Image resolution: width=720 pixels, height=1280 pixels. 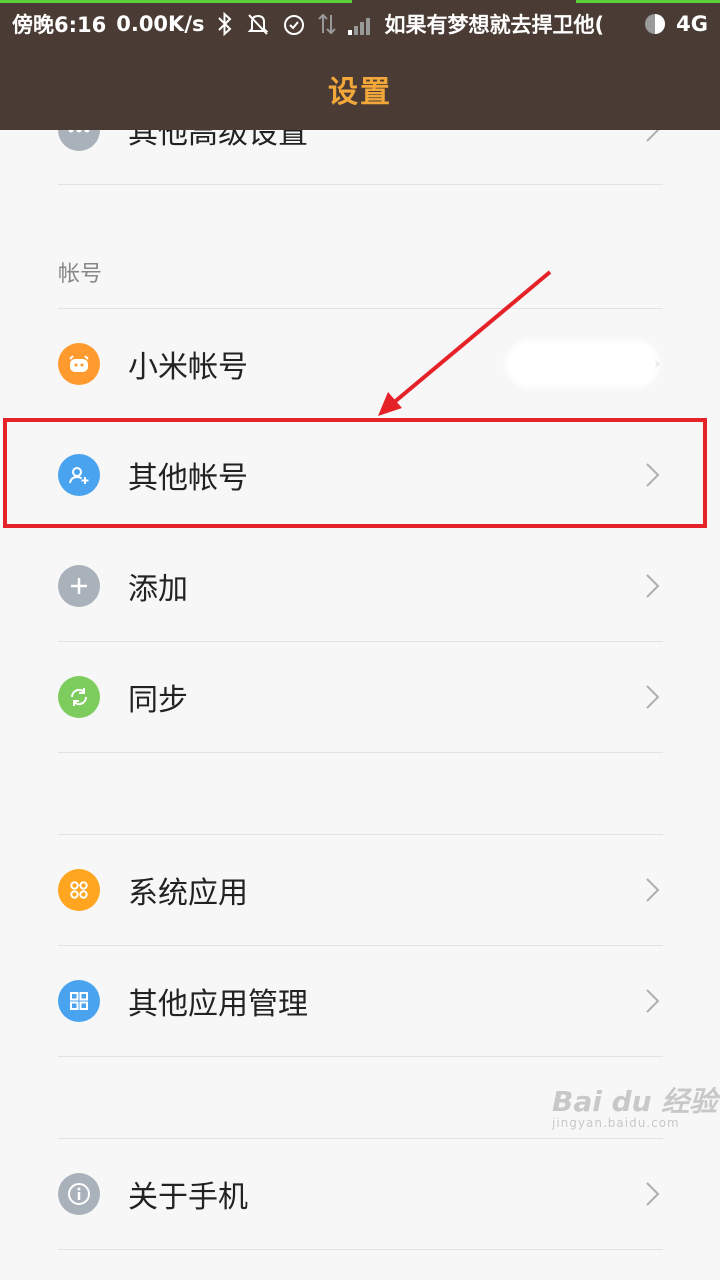 I want to click on app-header: 设置, so click(x=360, y=89).